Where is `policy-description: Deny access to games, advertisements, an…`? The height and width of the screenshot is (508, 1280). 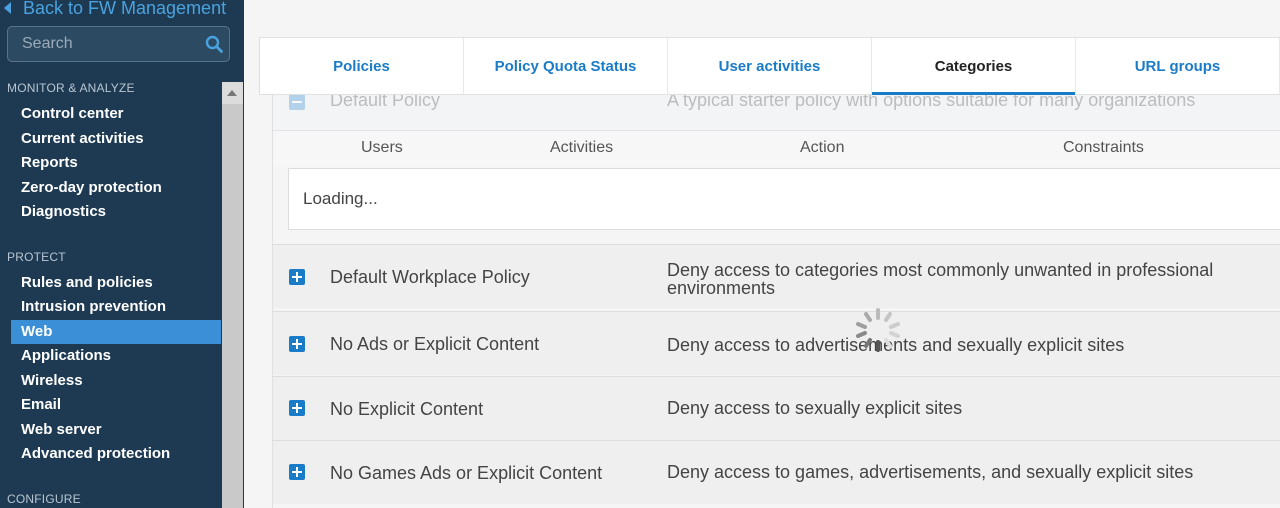
policy-description: Deny access to games, advertisements, an… is located at coordinates (930, 472).